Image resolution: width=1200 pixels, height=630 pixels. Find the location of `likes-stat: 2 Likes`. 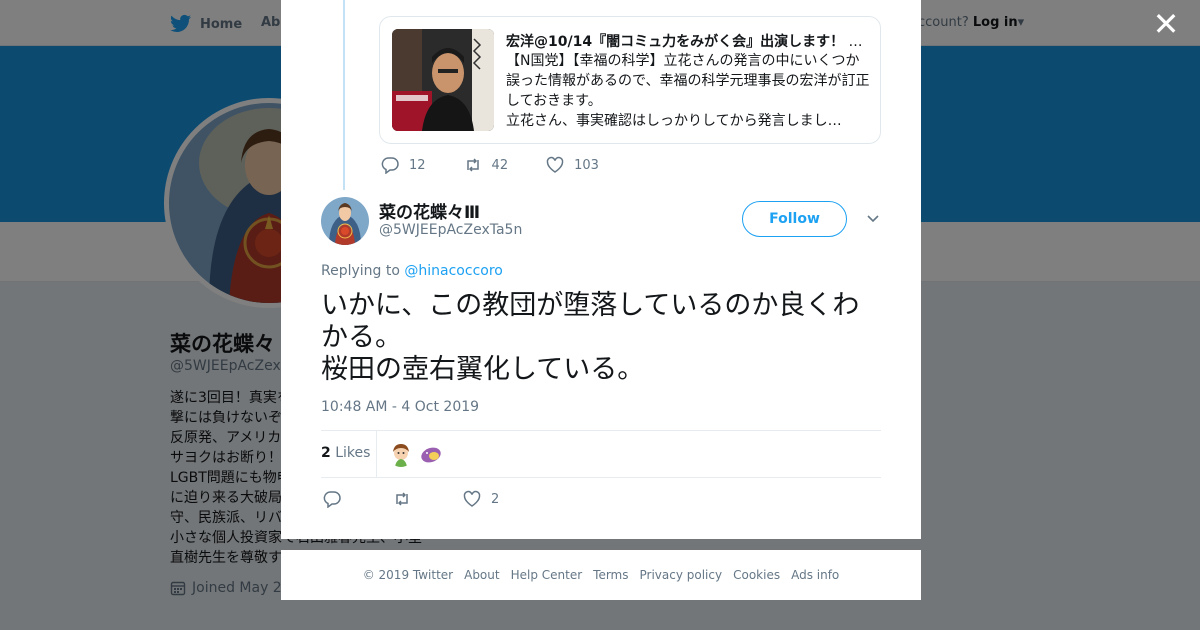

likes-stat: 2 Likes is located at coordinates (345, 453).